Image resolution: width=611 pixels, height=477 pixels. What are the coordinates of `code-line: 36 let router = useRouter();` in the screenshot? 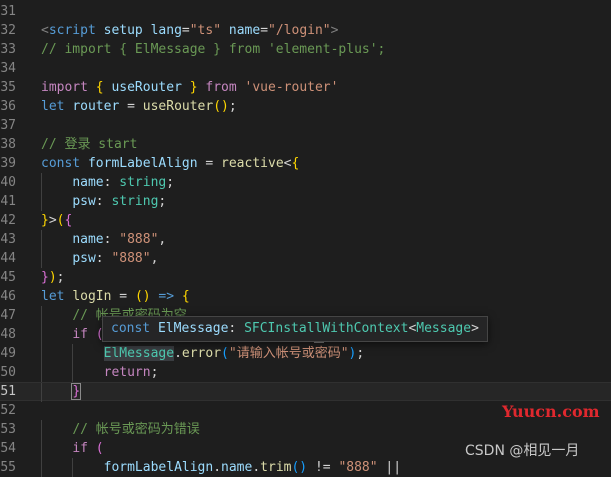 It's located at (305, 106).